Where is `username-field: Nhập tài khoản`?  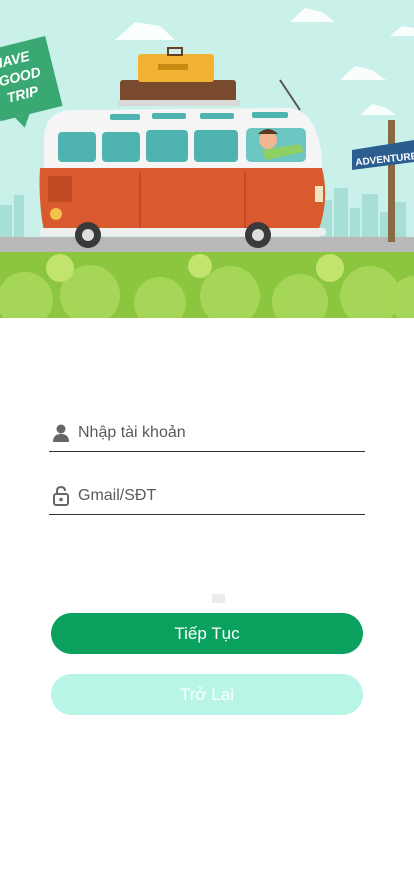
username-field: Nhập tài khoản is located at coordinates (207, 433).